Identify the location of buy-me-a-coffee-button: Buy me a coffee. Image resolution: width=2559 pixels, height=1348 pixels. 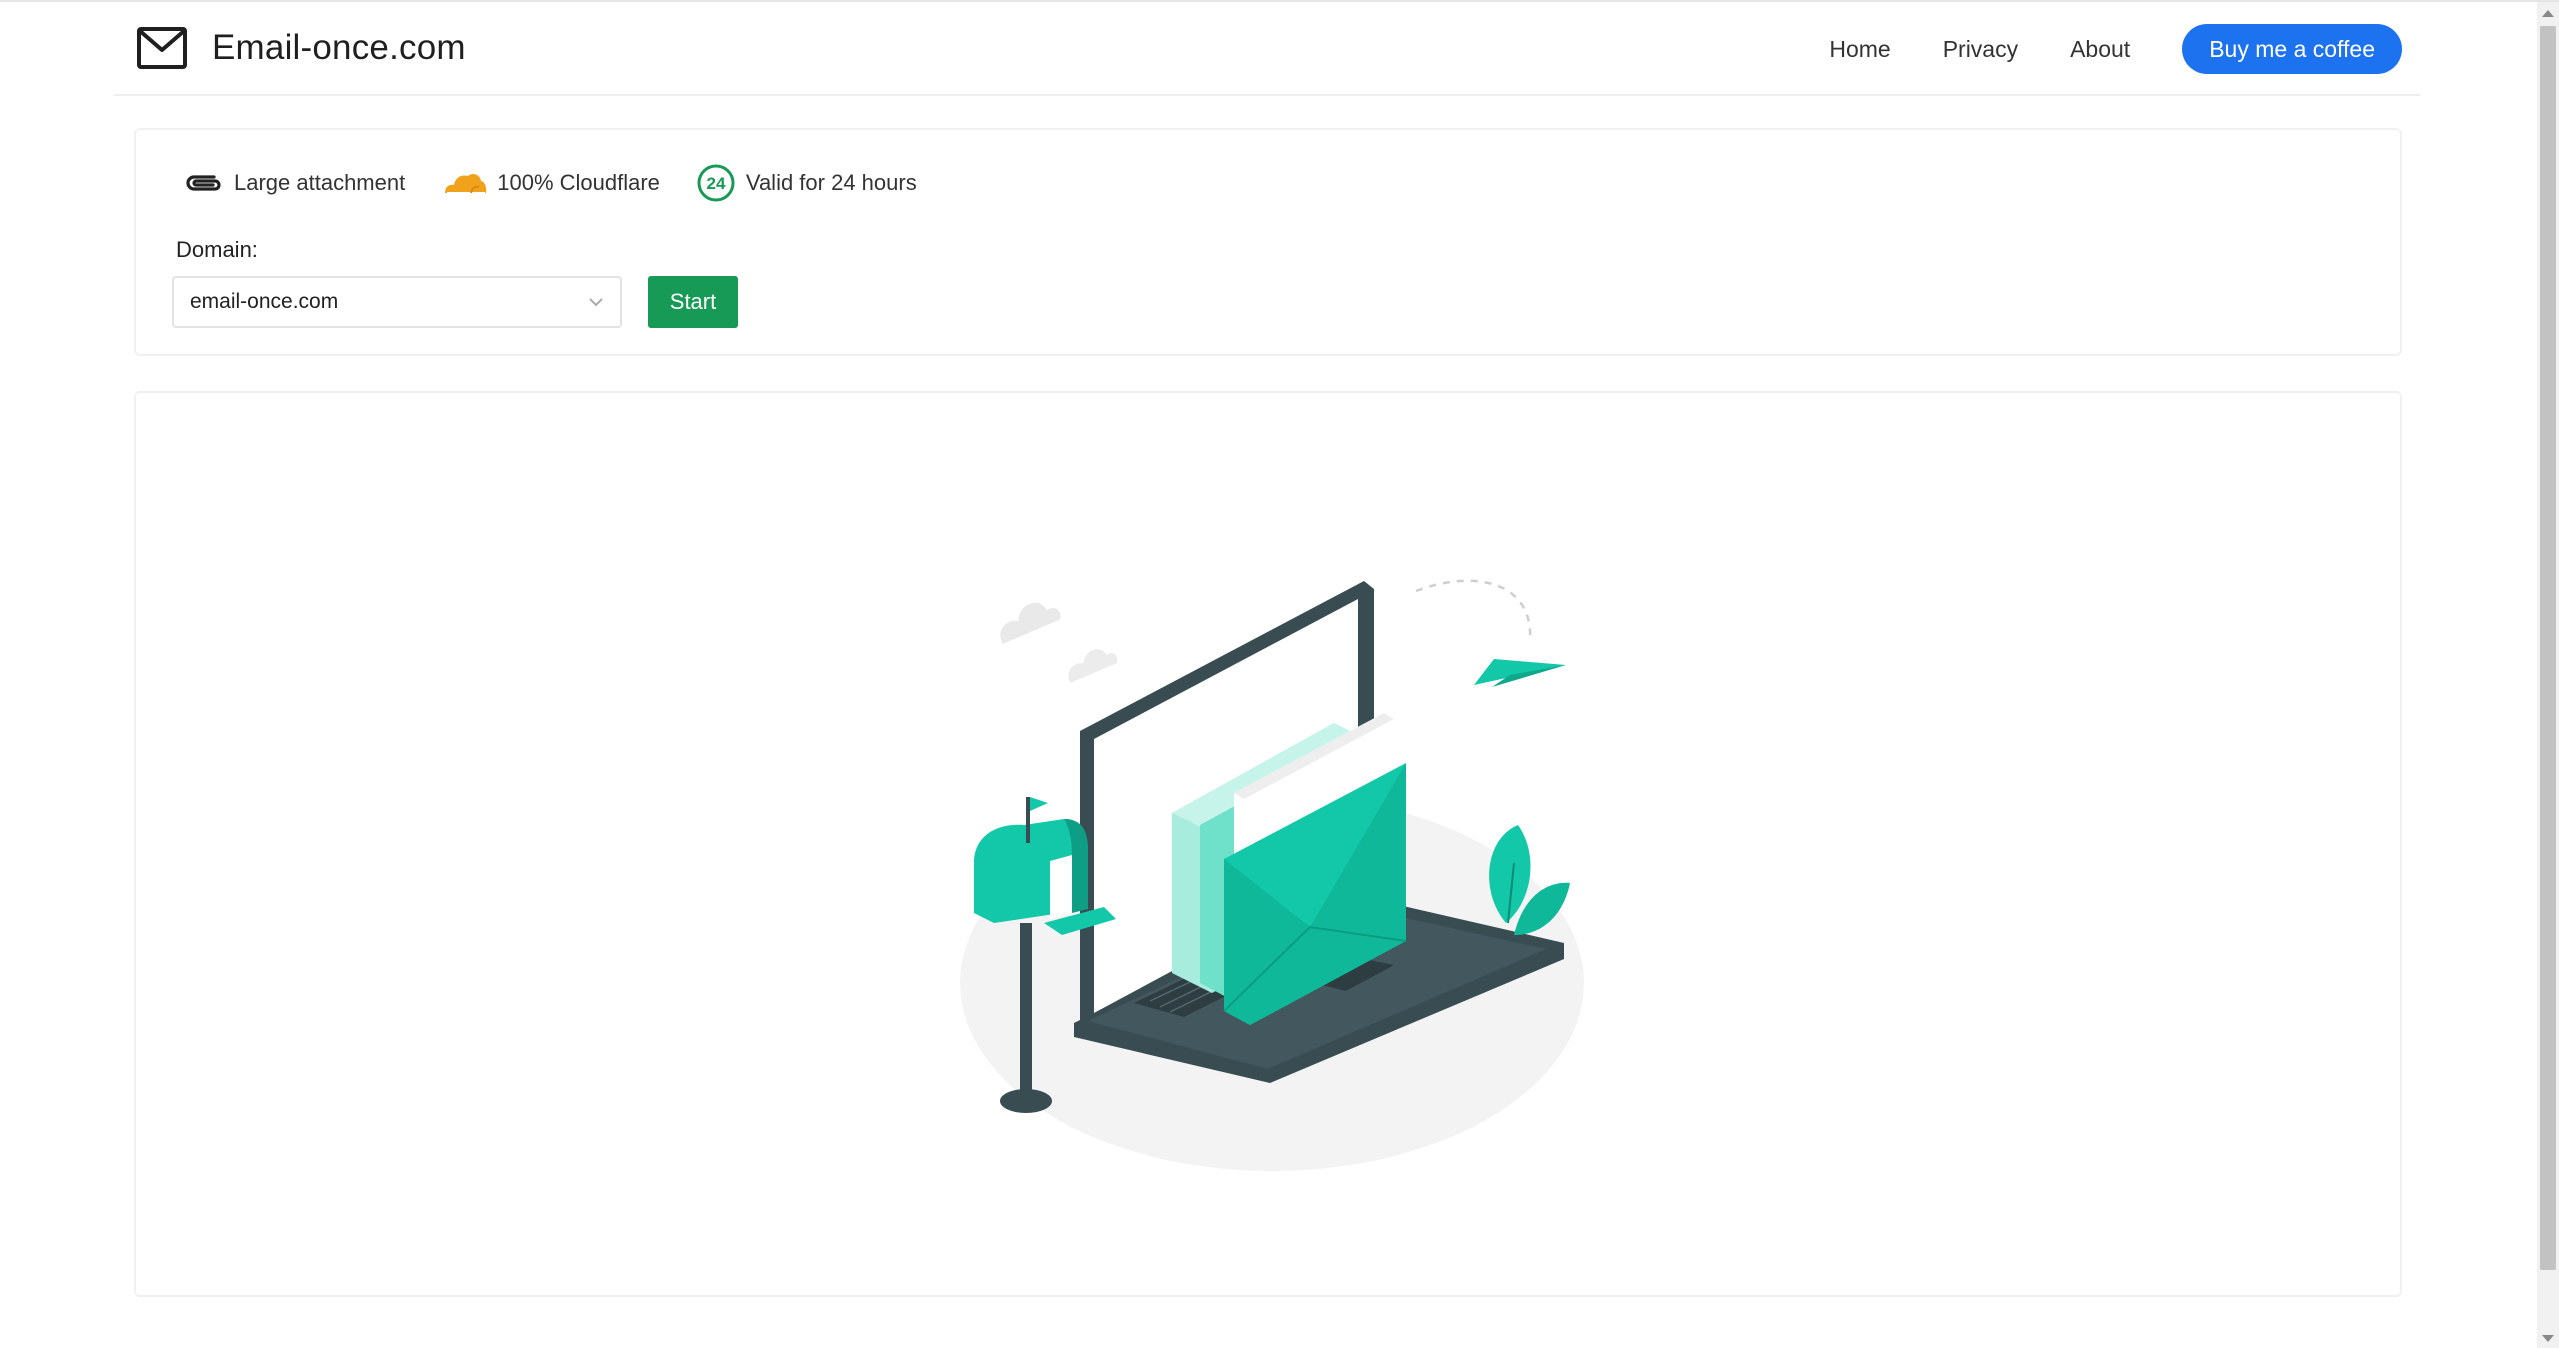
(2292, 49).